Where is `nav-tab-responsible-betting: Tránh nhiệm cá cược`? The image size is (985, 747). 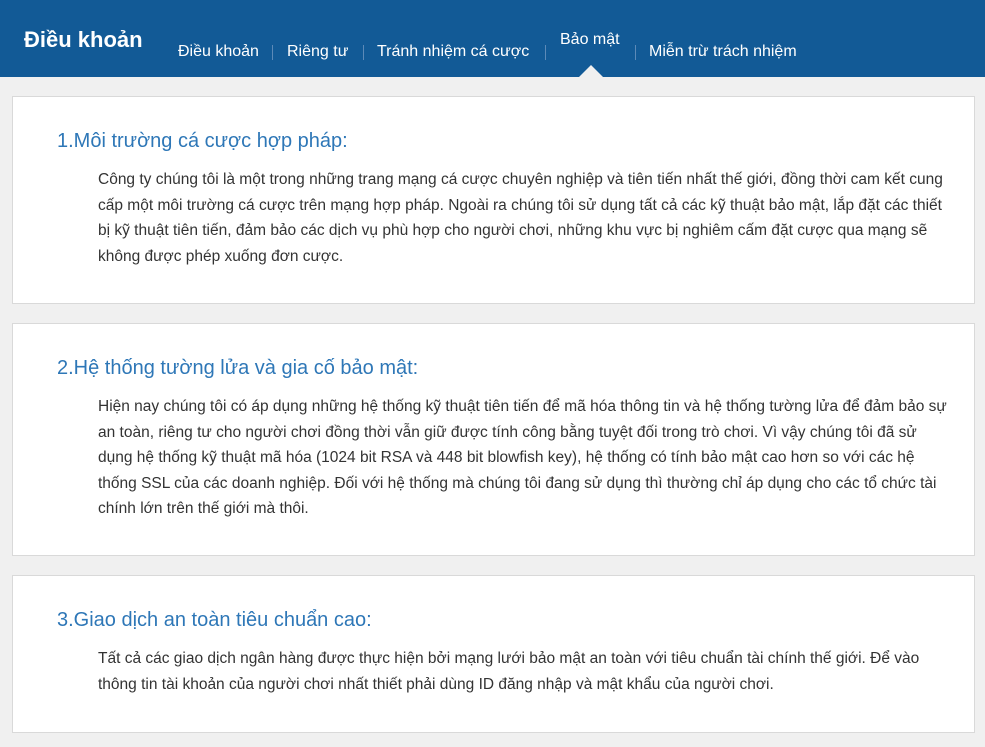 nav-tab-responsible-betting: Tránh nhiệm cá cược is located at coordinates (453, 52).